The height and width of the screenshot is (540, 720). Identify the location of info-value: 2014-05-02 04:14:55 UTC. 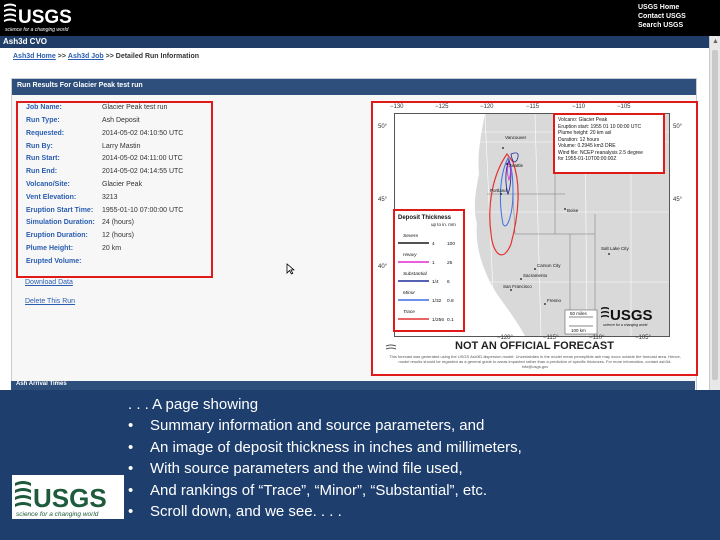
(143, 171).